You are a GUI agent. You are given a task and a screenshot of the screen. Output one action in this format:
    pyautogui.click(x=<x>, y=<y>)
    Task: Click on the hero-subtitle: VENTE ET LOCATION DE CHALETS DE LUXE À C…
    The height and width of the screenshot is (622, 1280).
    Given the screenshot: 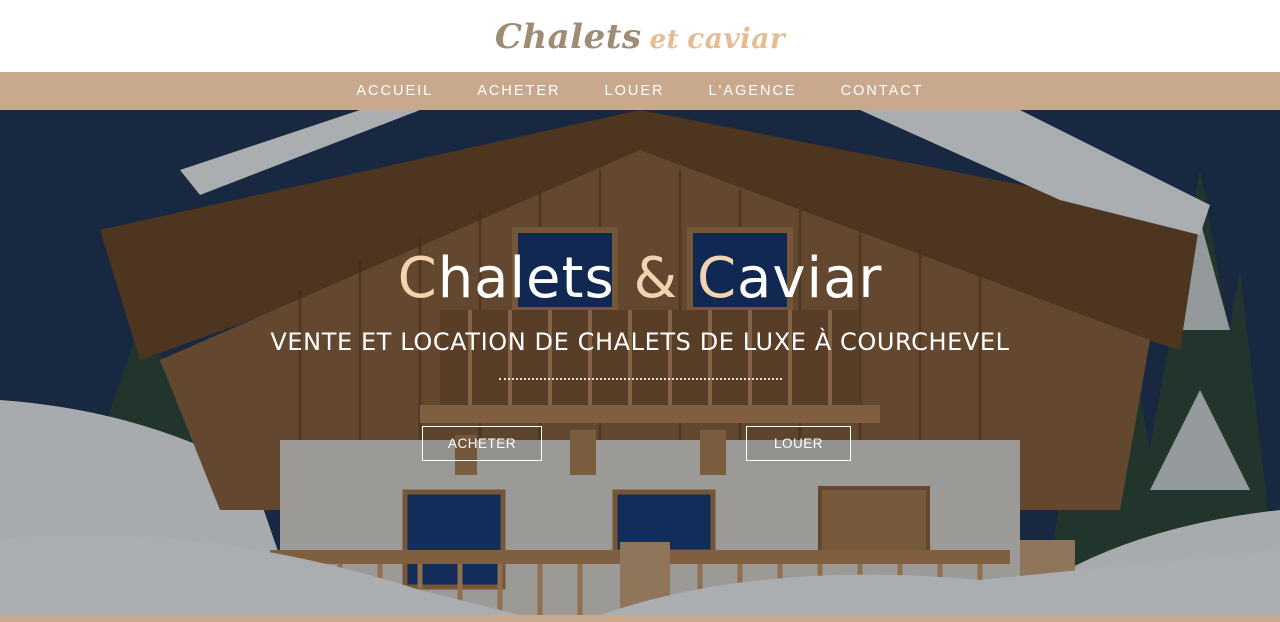 What is the action you would take?
    pyautogui.click(x=640, y=342)
    